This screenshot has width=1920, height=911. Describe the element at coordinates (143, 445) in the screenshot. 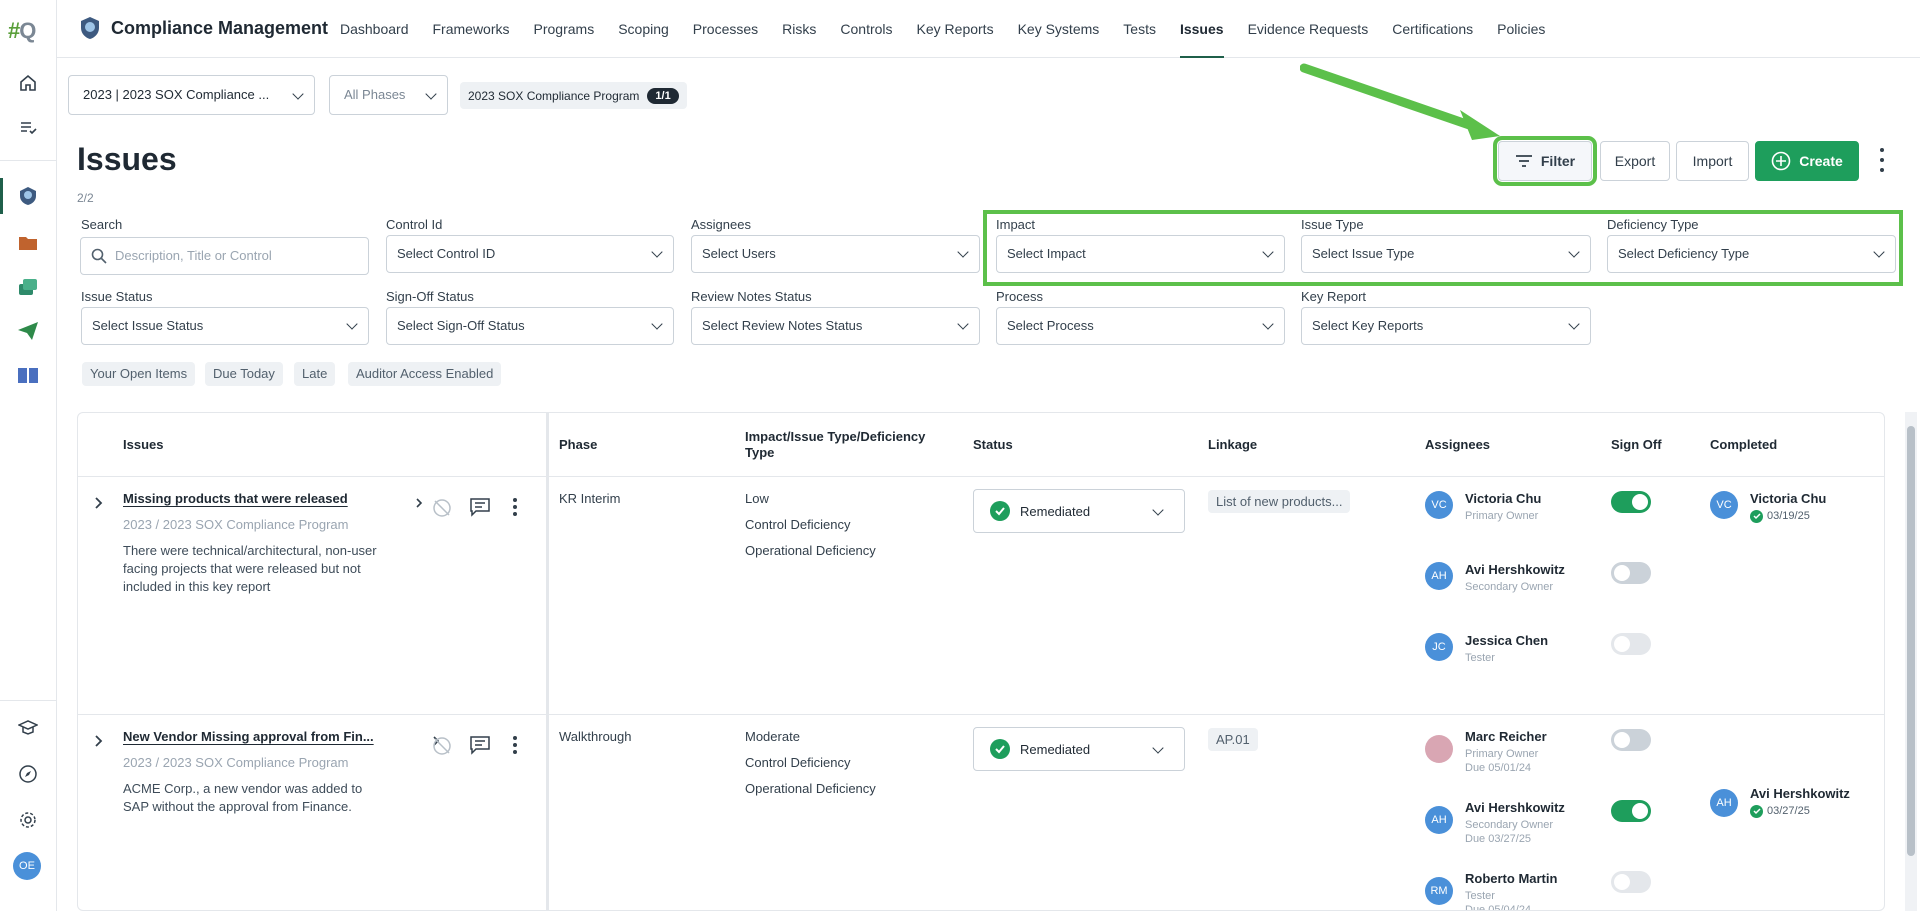

I see `col-issues: Issues` at that location.